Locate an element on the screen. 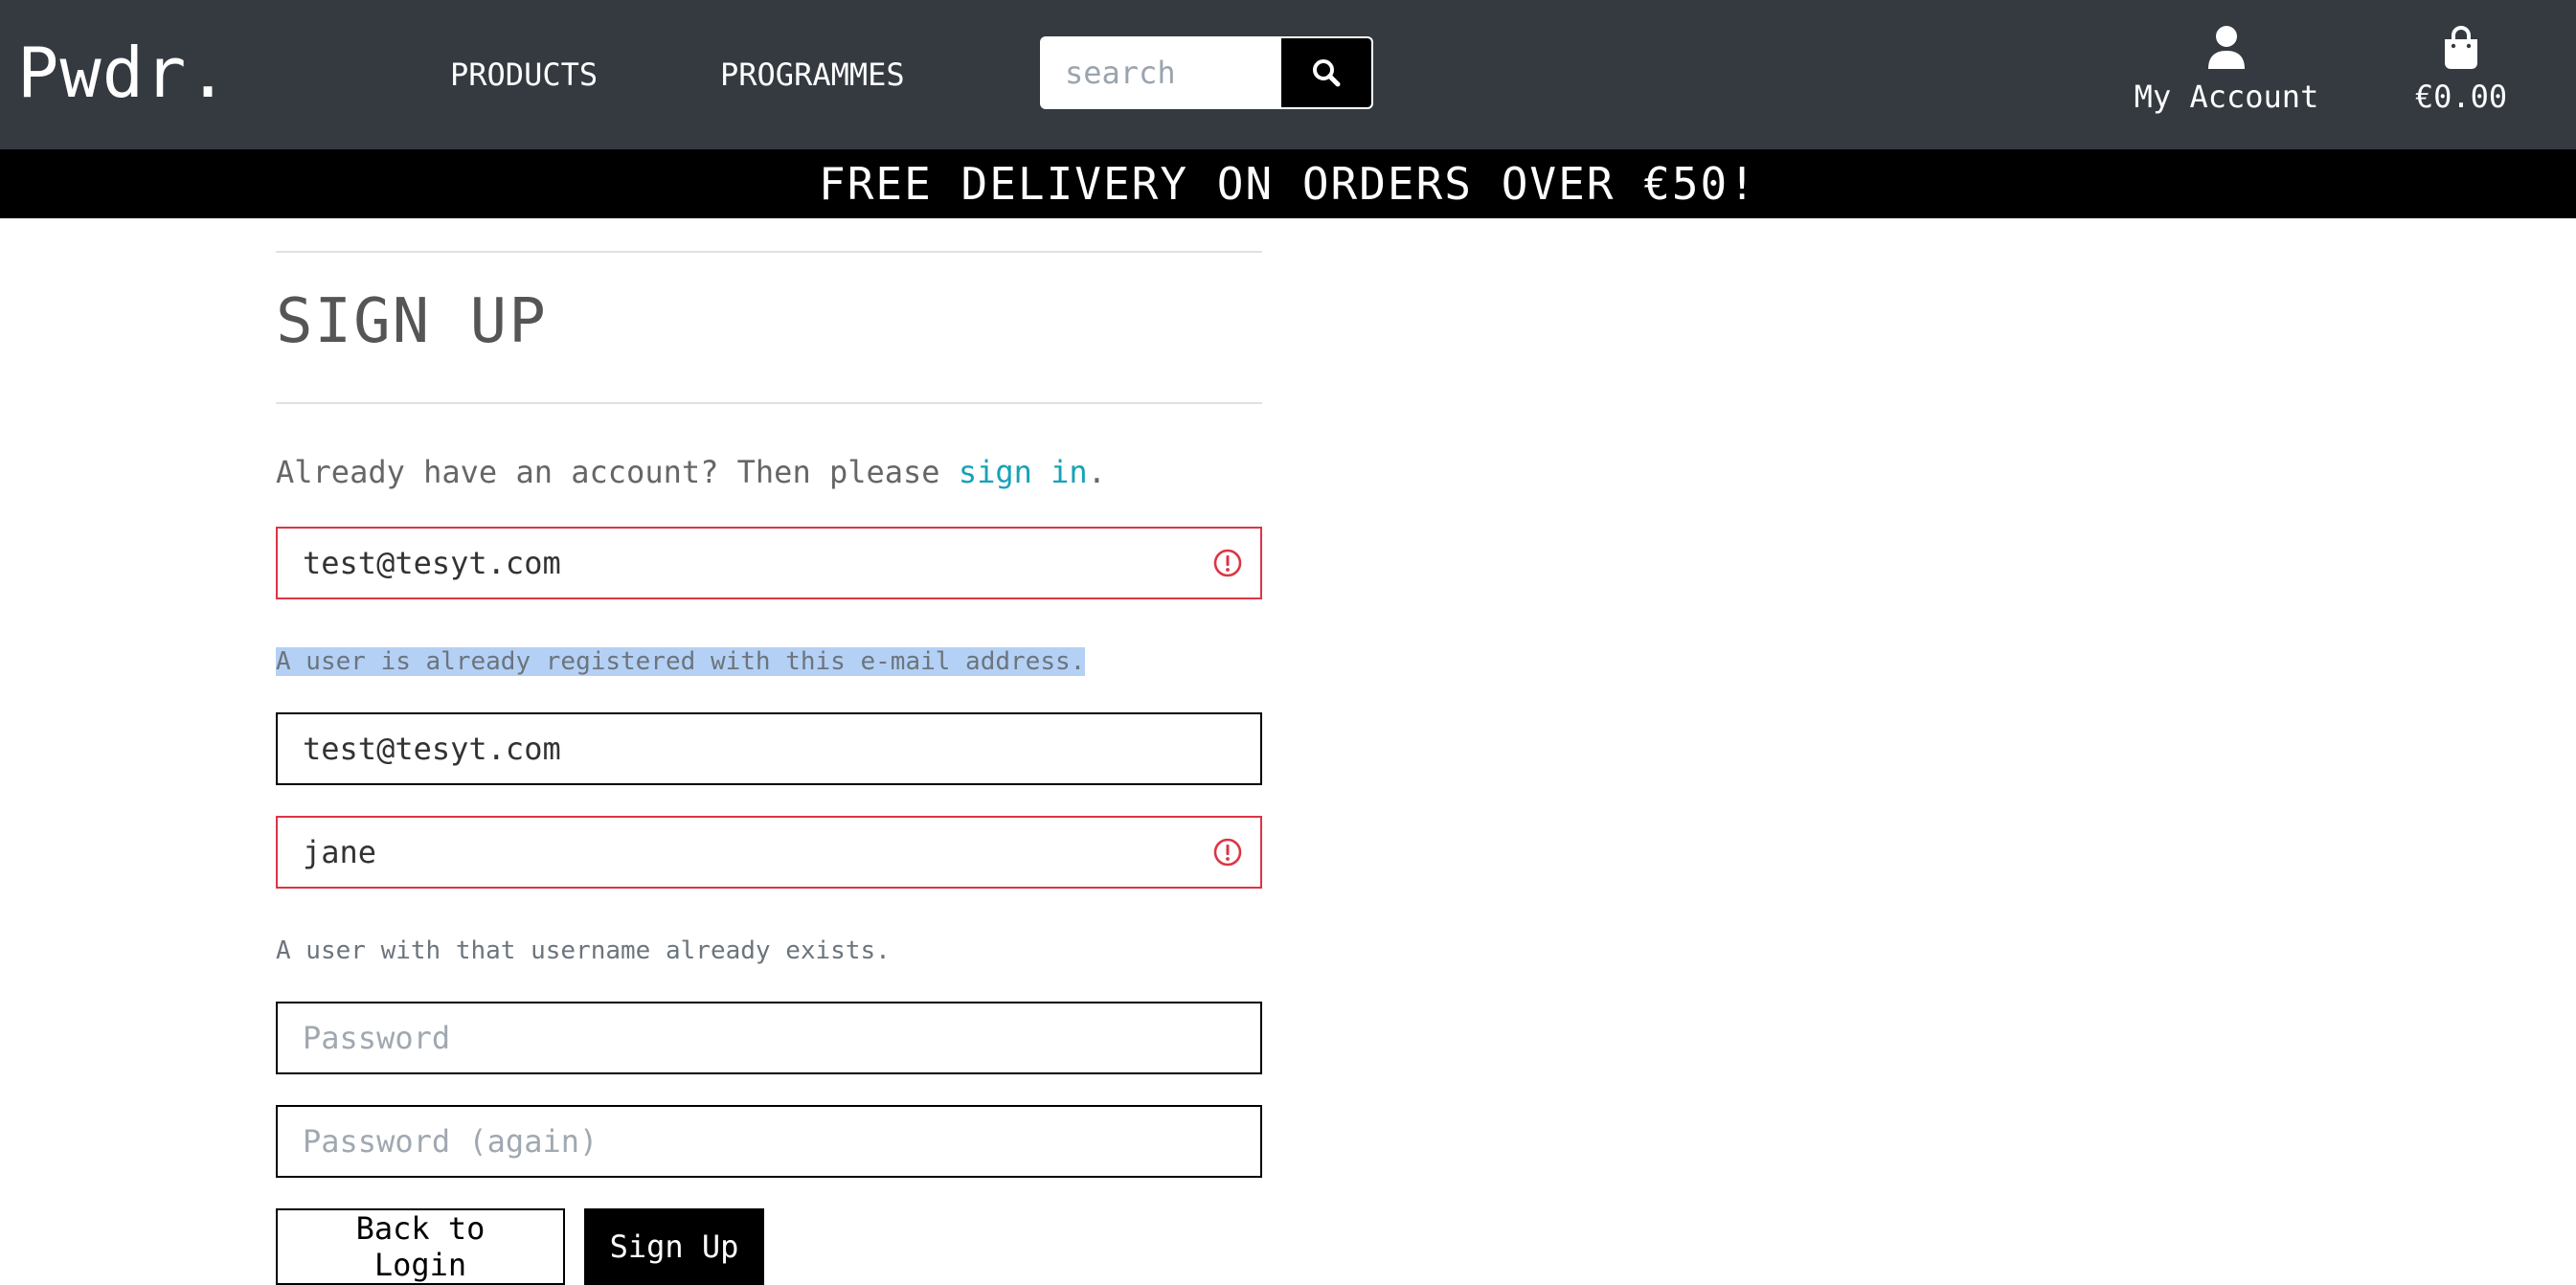 This screenshot has height=1285, width=2576. bag-total: €0.00 is located at coordinates (2461, 97).